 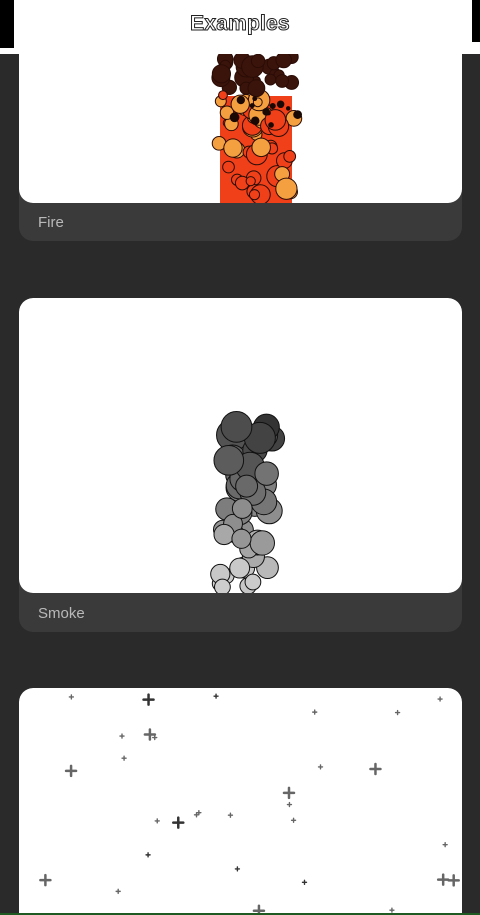 I want to click on navigation-bar: Examples, so click(x=240, y=27).